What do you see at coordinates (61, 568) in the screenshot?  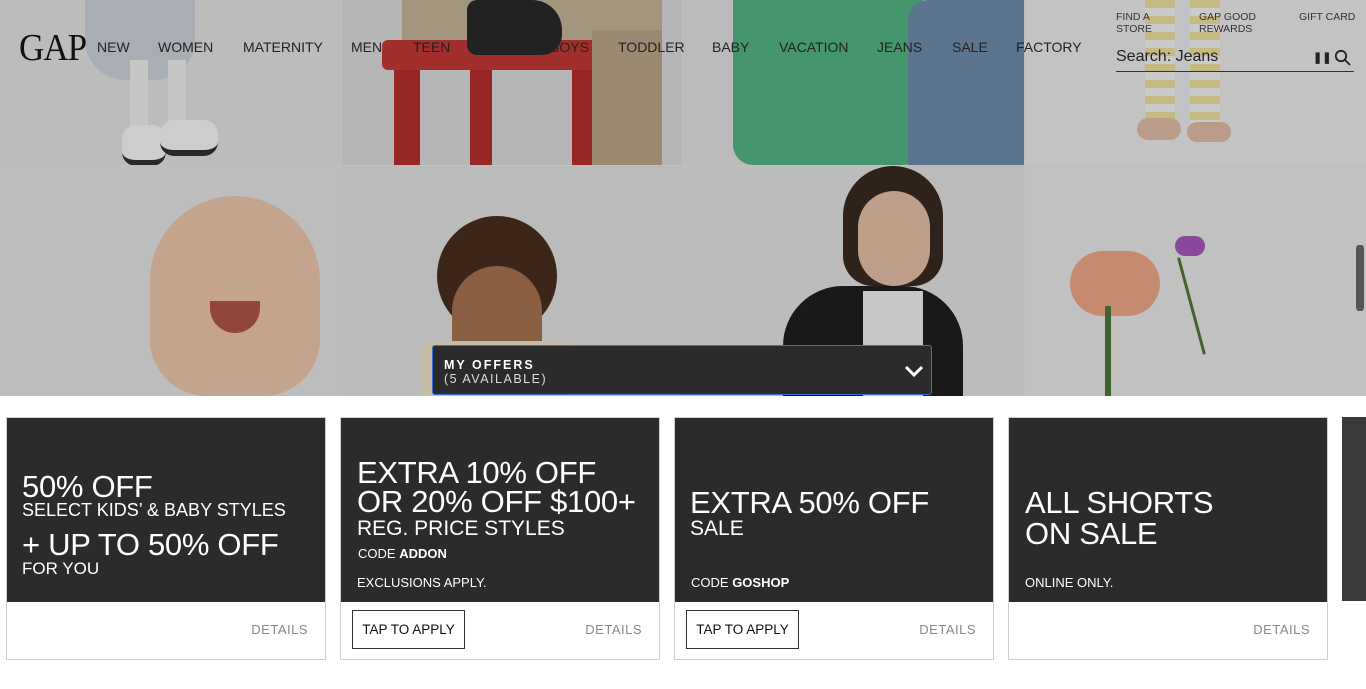 I see `offer-subline-2: FOR YOU` at bounding box center [61, 568].